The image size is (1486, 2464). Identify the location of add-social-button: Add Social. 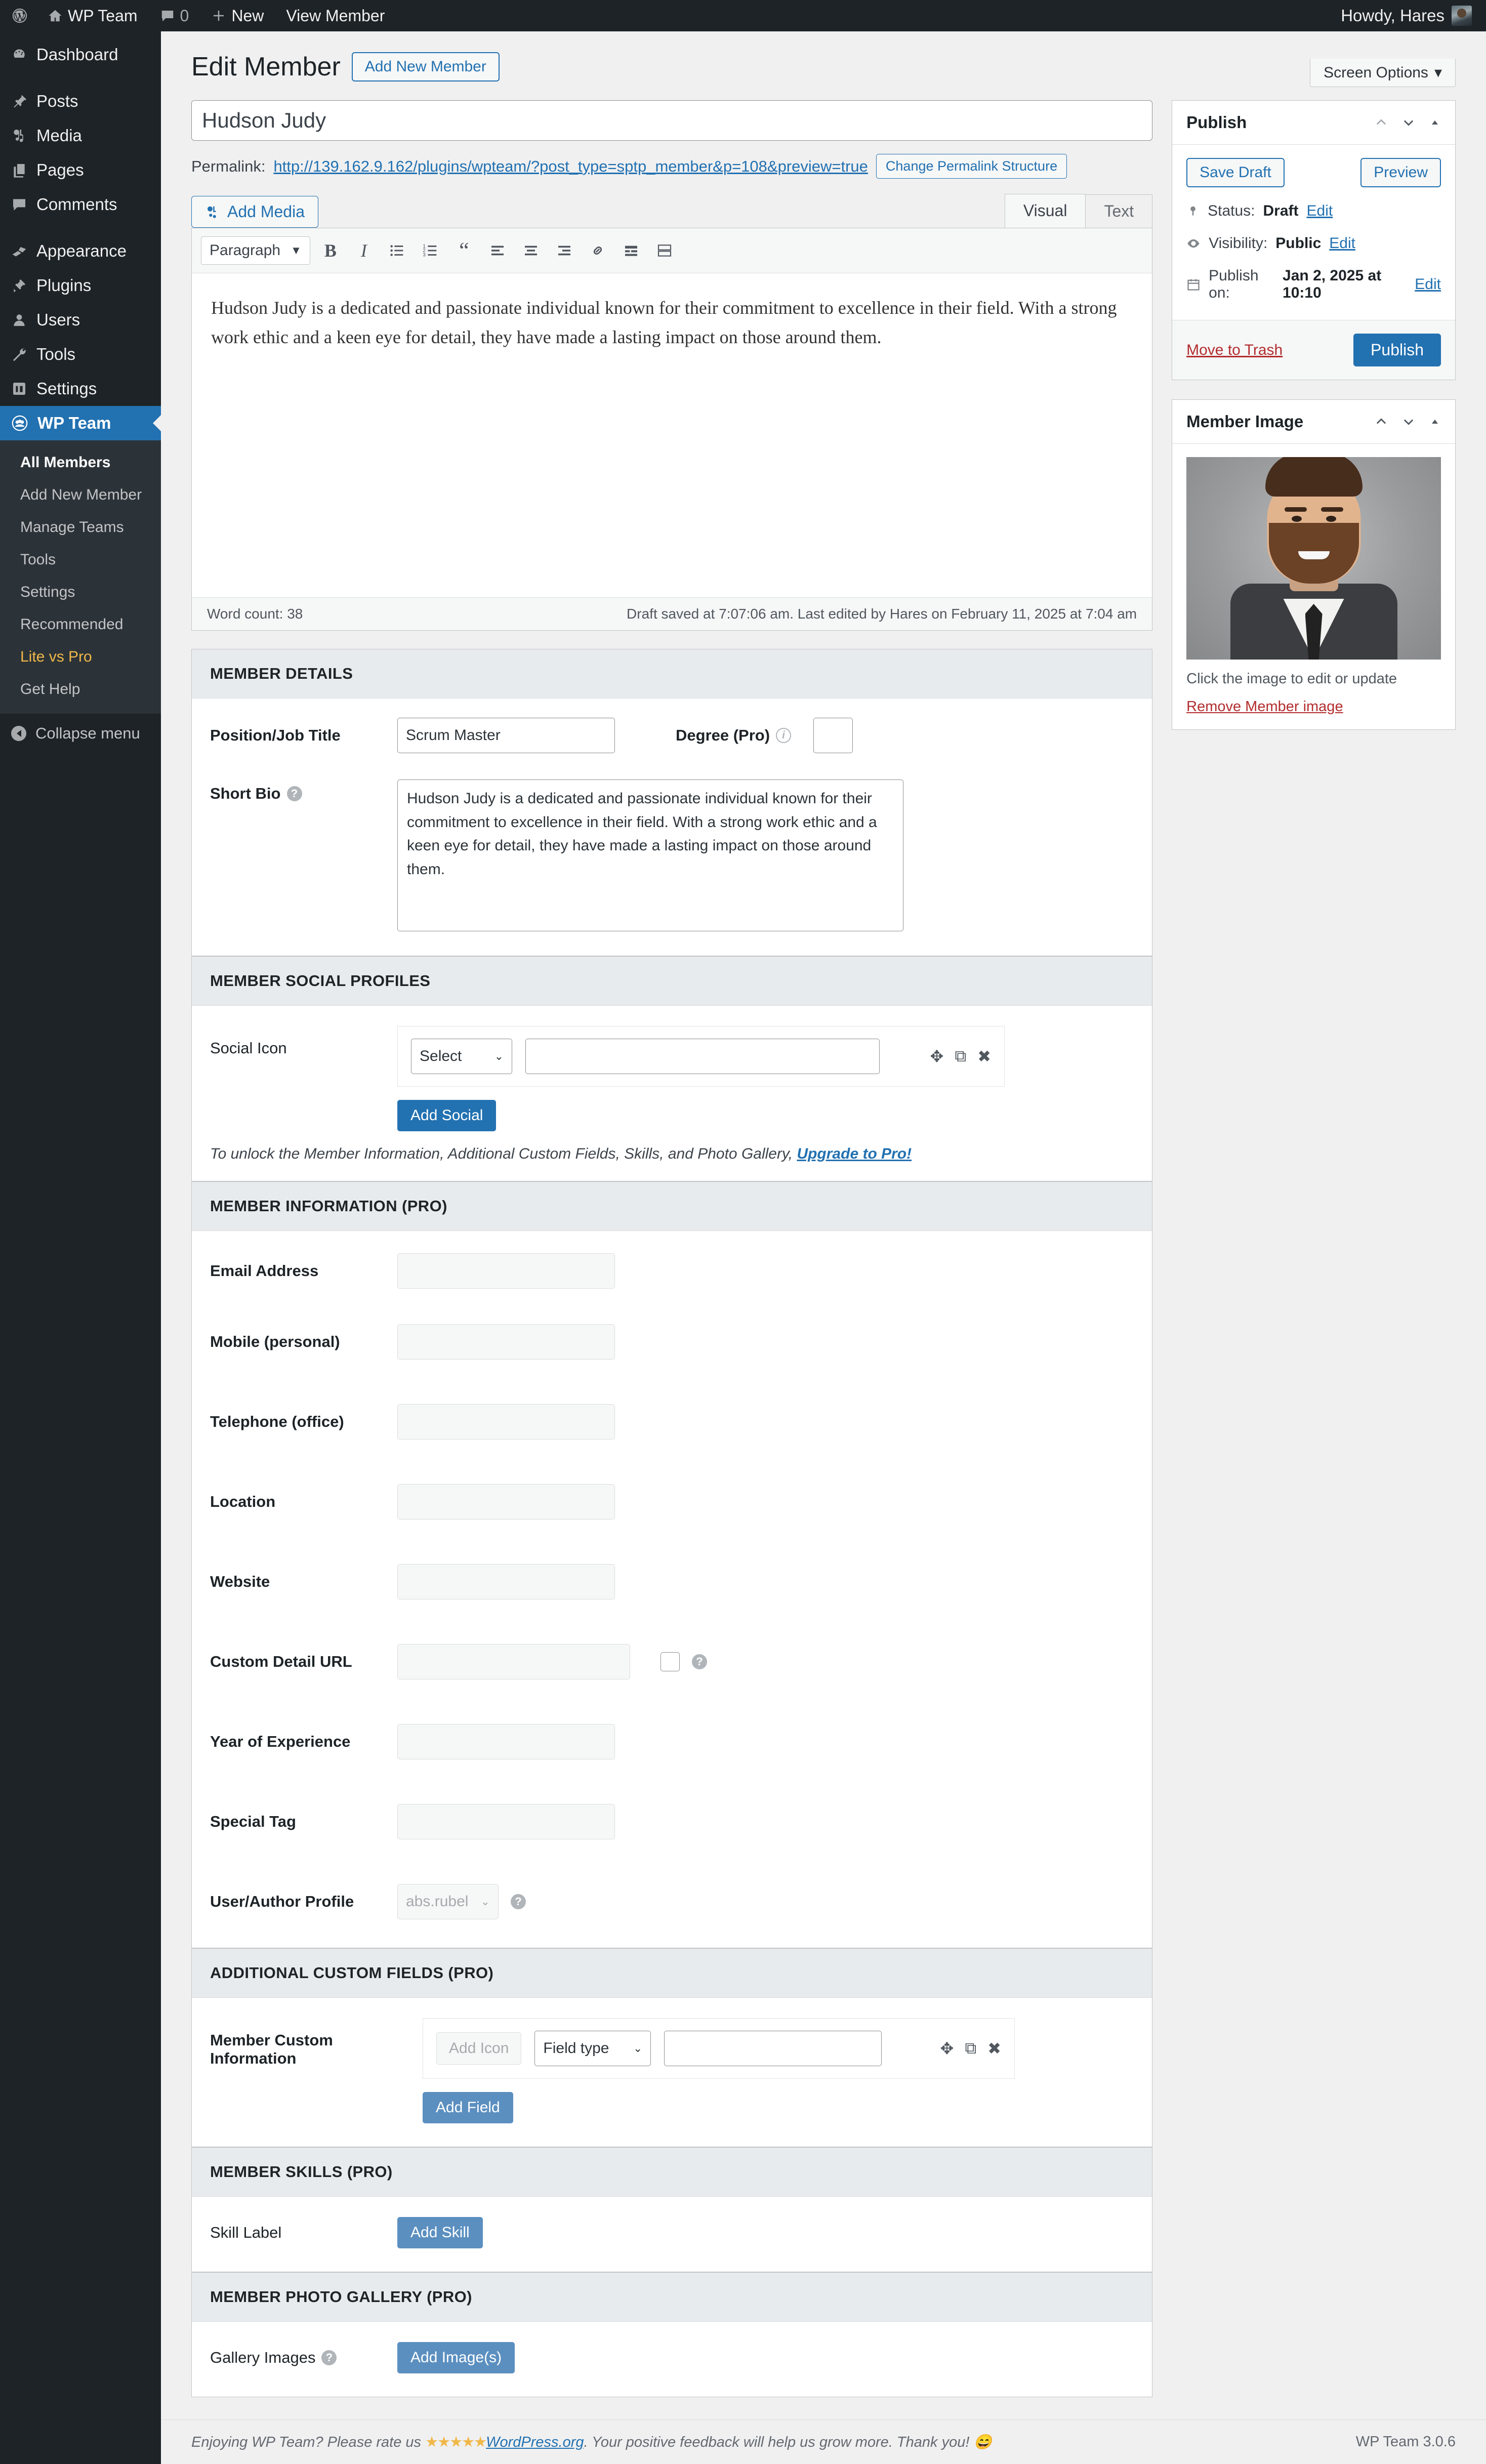
(447, 1115).